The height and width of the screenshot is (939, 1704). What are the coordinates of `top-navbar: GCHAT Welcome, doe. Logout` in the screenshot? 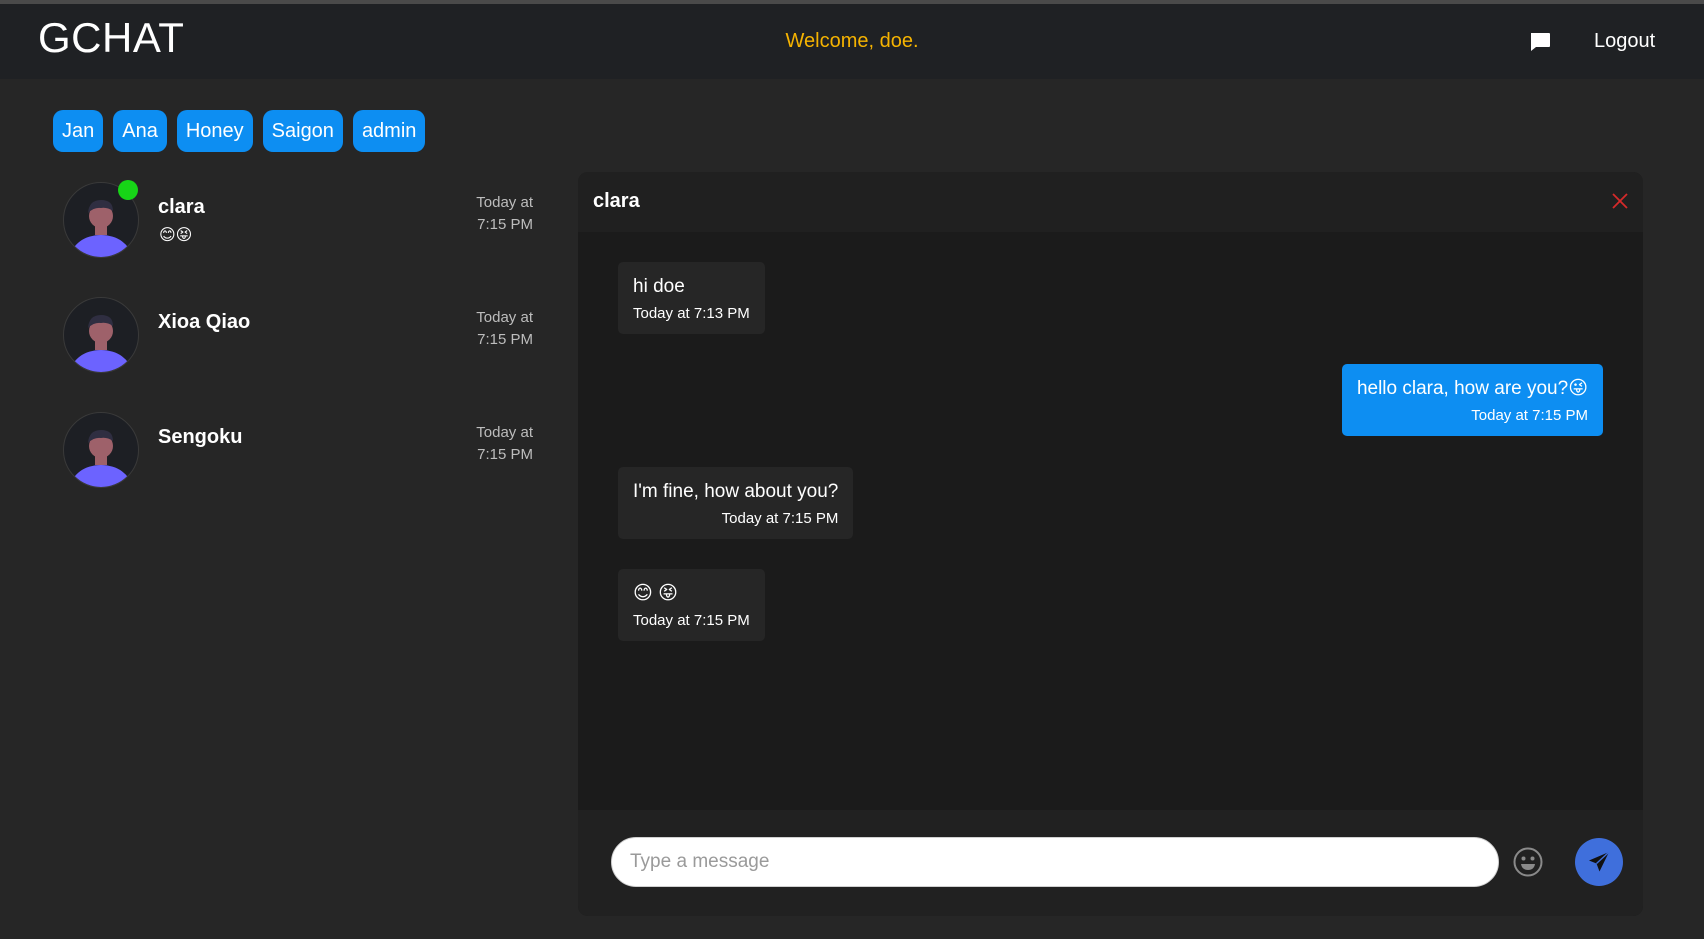 It's located at (852, 41).